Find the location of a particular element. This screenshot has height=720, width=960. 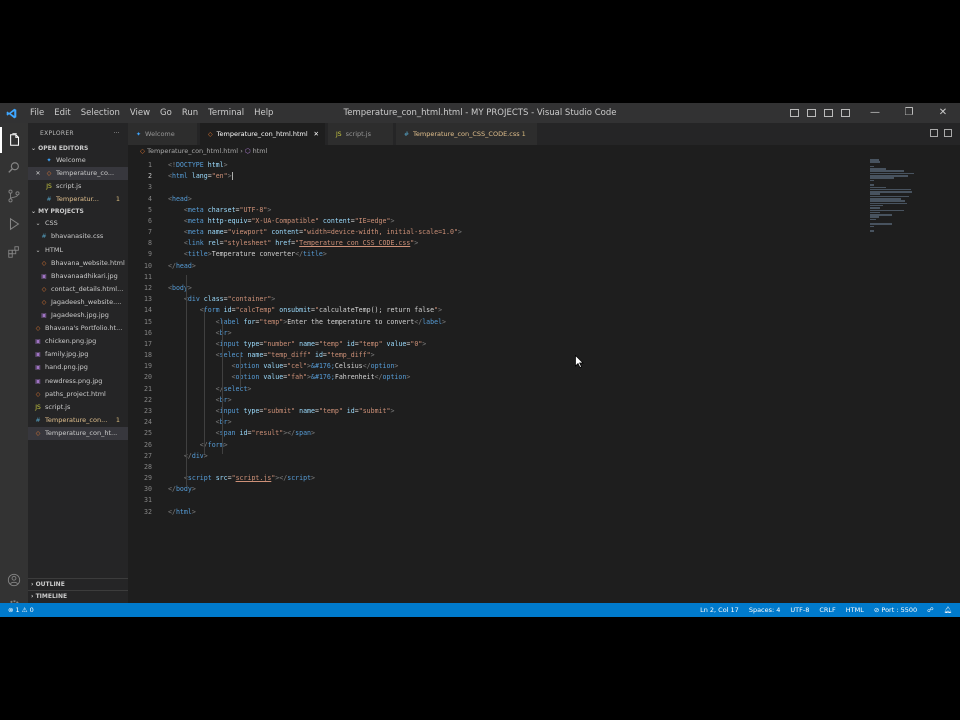

outline-section: › OUTLINE is located at coordinates (78, 584).